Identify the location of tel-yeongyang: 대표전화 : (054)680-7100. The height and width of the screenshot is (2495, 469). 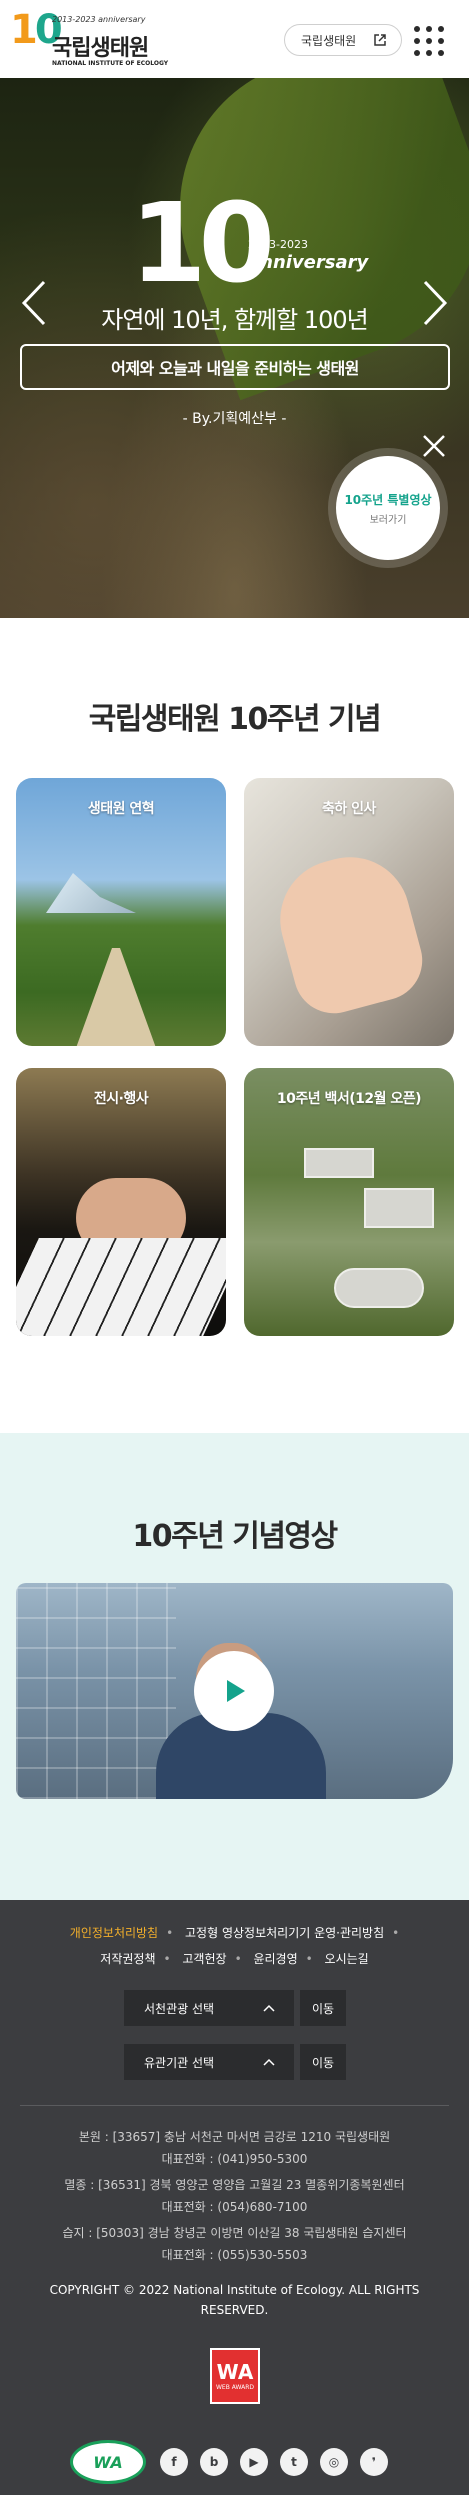
(234, 2207).